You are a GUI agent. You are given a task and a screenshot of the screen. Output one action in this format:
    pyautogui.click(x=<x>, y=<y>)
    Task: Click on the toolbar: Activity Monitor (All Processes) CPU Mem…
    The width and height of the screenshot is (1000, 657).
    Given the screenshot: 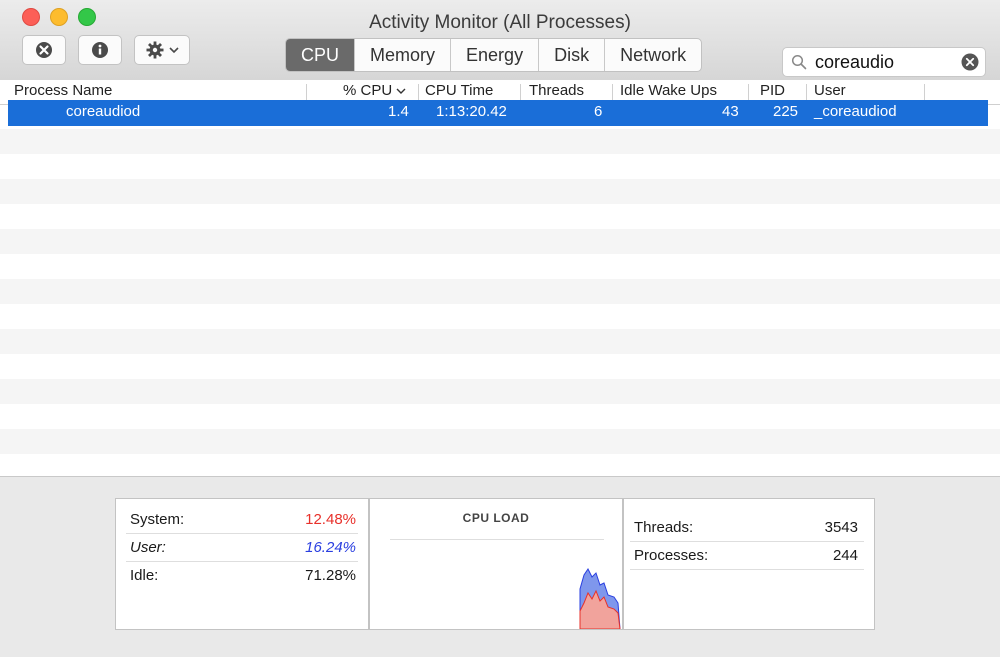 What is the action you would take?
    pyautogui.click(x=500, y=40)
    